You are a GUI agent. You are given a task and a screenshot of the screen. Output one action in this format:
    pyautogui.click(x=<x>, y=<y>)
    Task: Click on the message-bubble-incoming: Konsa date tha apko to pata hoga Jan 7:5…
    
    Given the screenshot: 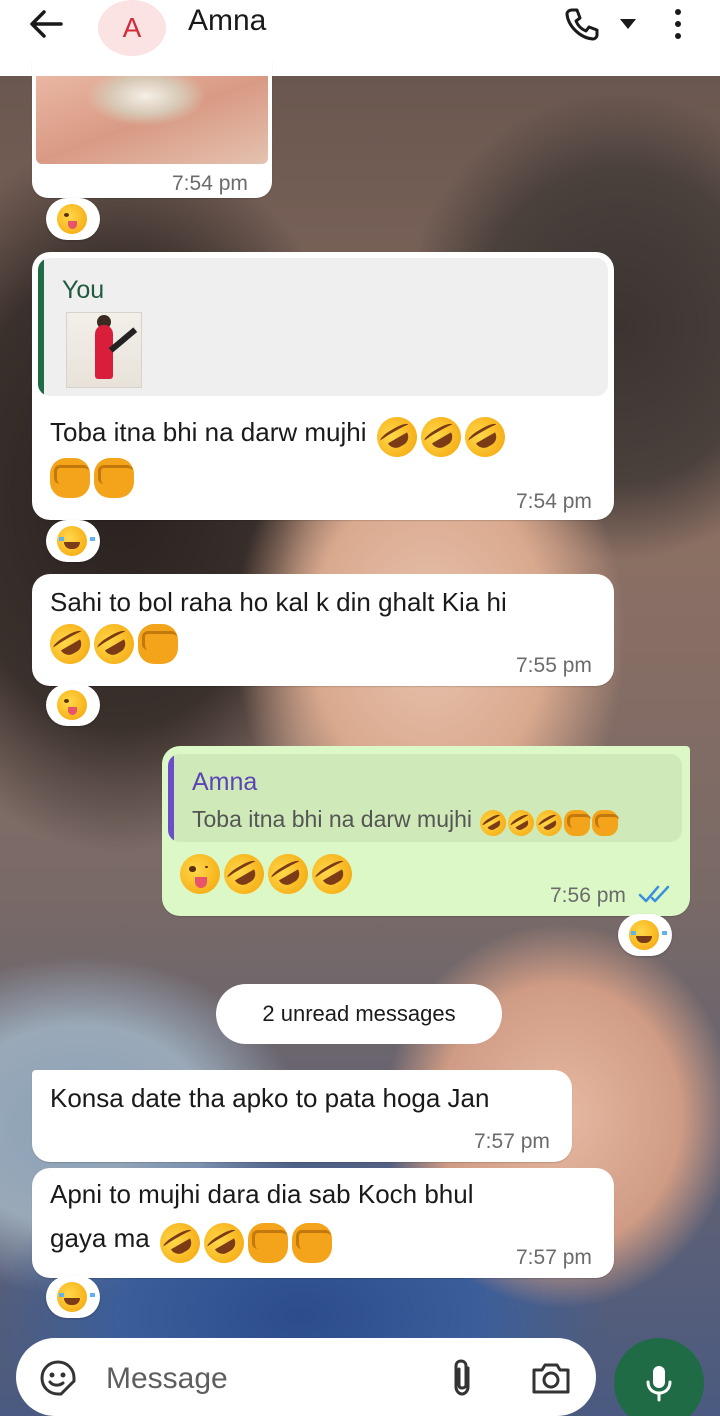 What is the action you would take?
    pyautogui.click(x=302, y=1116)
    